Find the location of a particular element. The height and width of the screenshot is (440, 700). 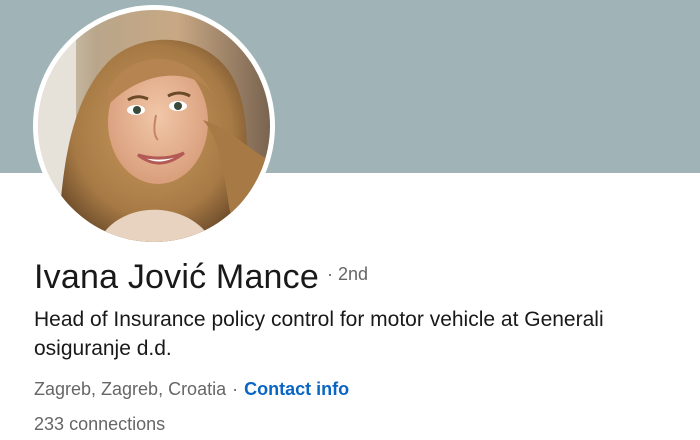

name-row: Ivana Jović Mance · 2nd is located at coordinates (364, 277).